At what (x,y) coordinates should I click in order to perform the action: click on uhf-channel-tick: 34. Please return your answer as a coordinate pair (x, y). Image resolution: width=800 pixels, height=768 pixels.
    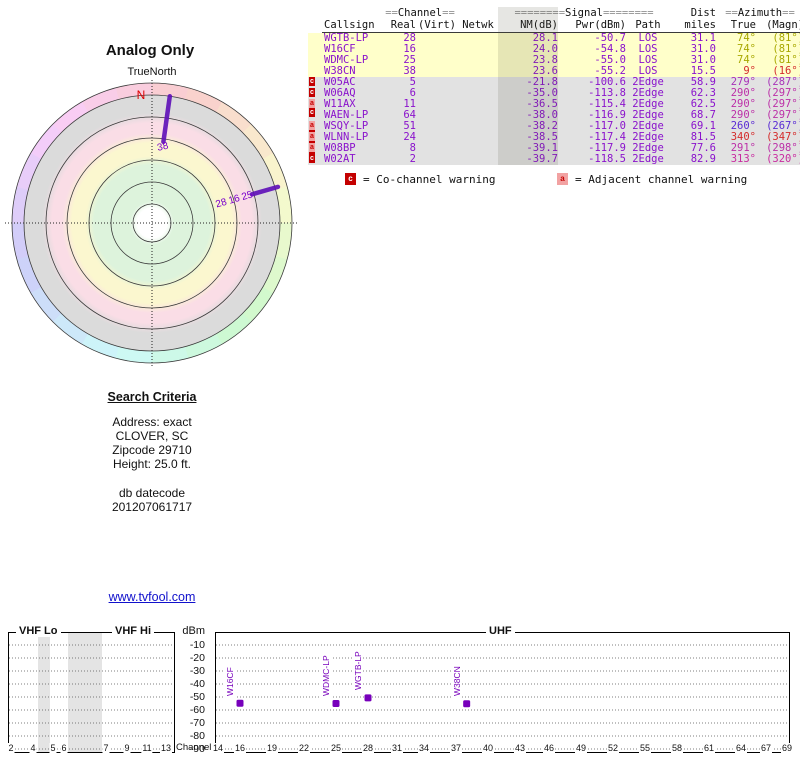
    Looking at the image, I should click on (424, 748).